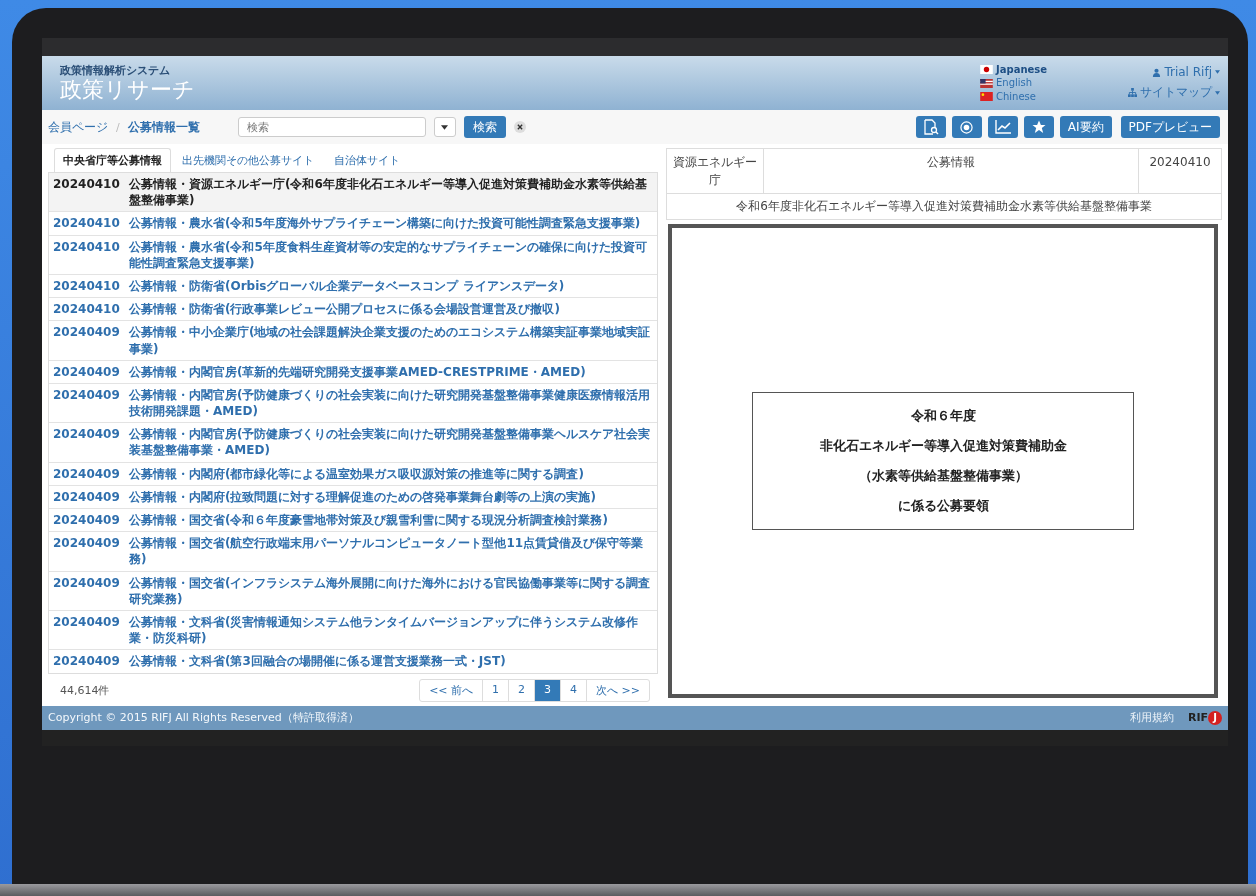 This screenshot has width=1256, height=896. What do you see at coordinates (357, 371) in the screenshot?
I see `listing-title: 公募情報・内閣官房(革新的先端研究開発支援事業AMED-CRESTPRIME・AMED)` at bounding box center [357, 371].